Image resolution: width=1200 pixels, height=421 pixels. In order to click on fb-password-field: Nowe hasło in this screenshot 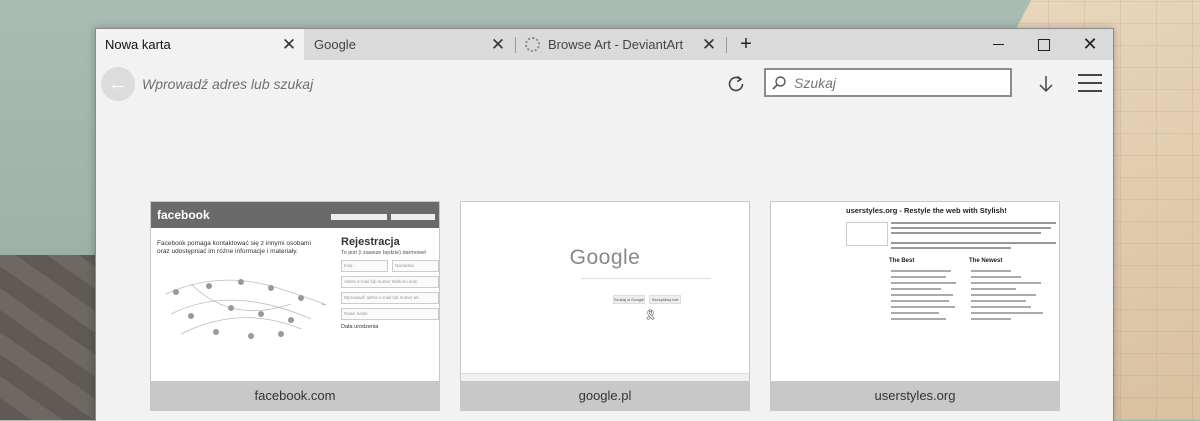, I will do `click(390, 314)`.